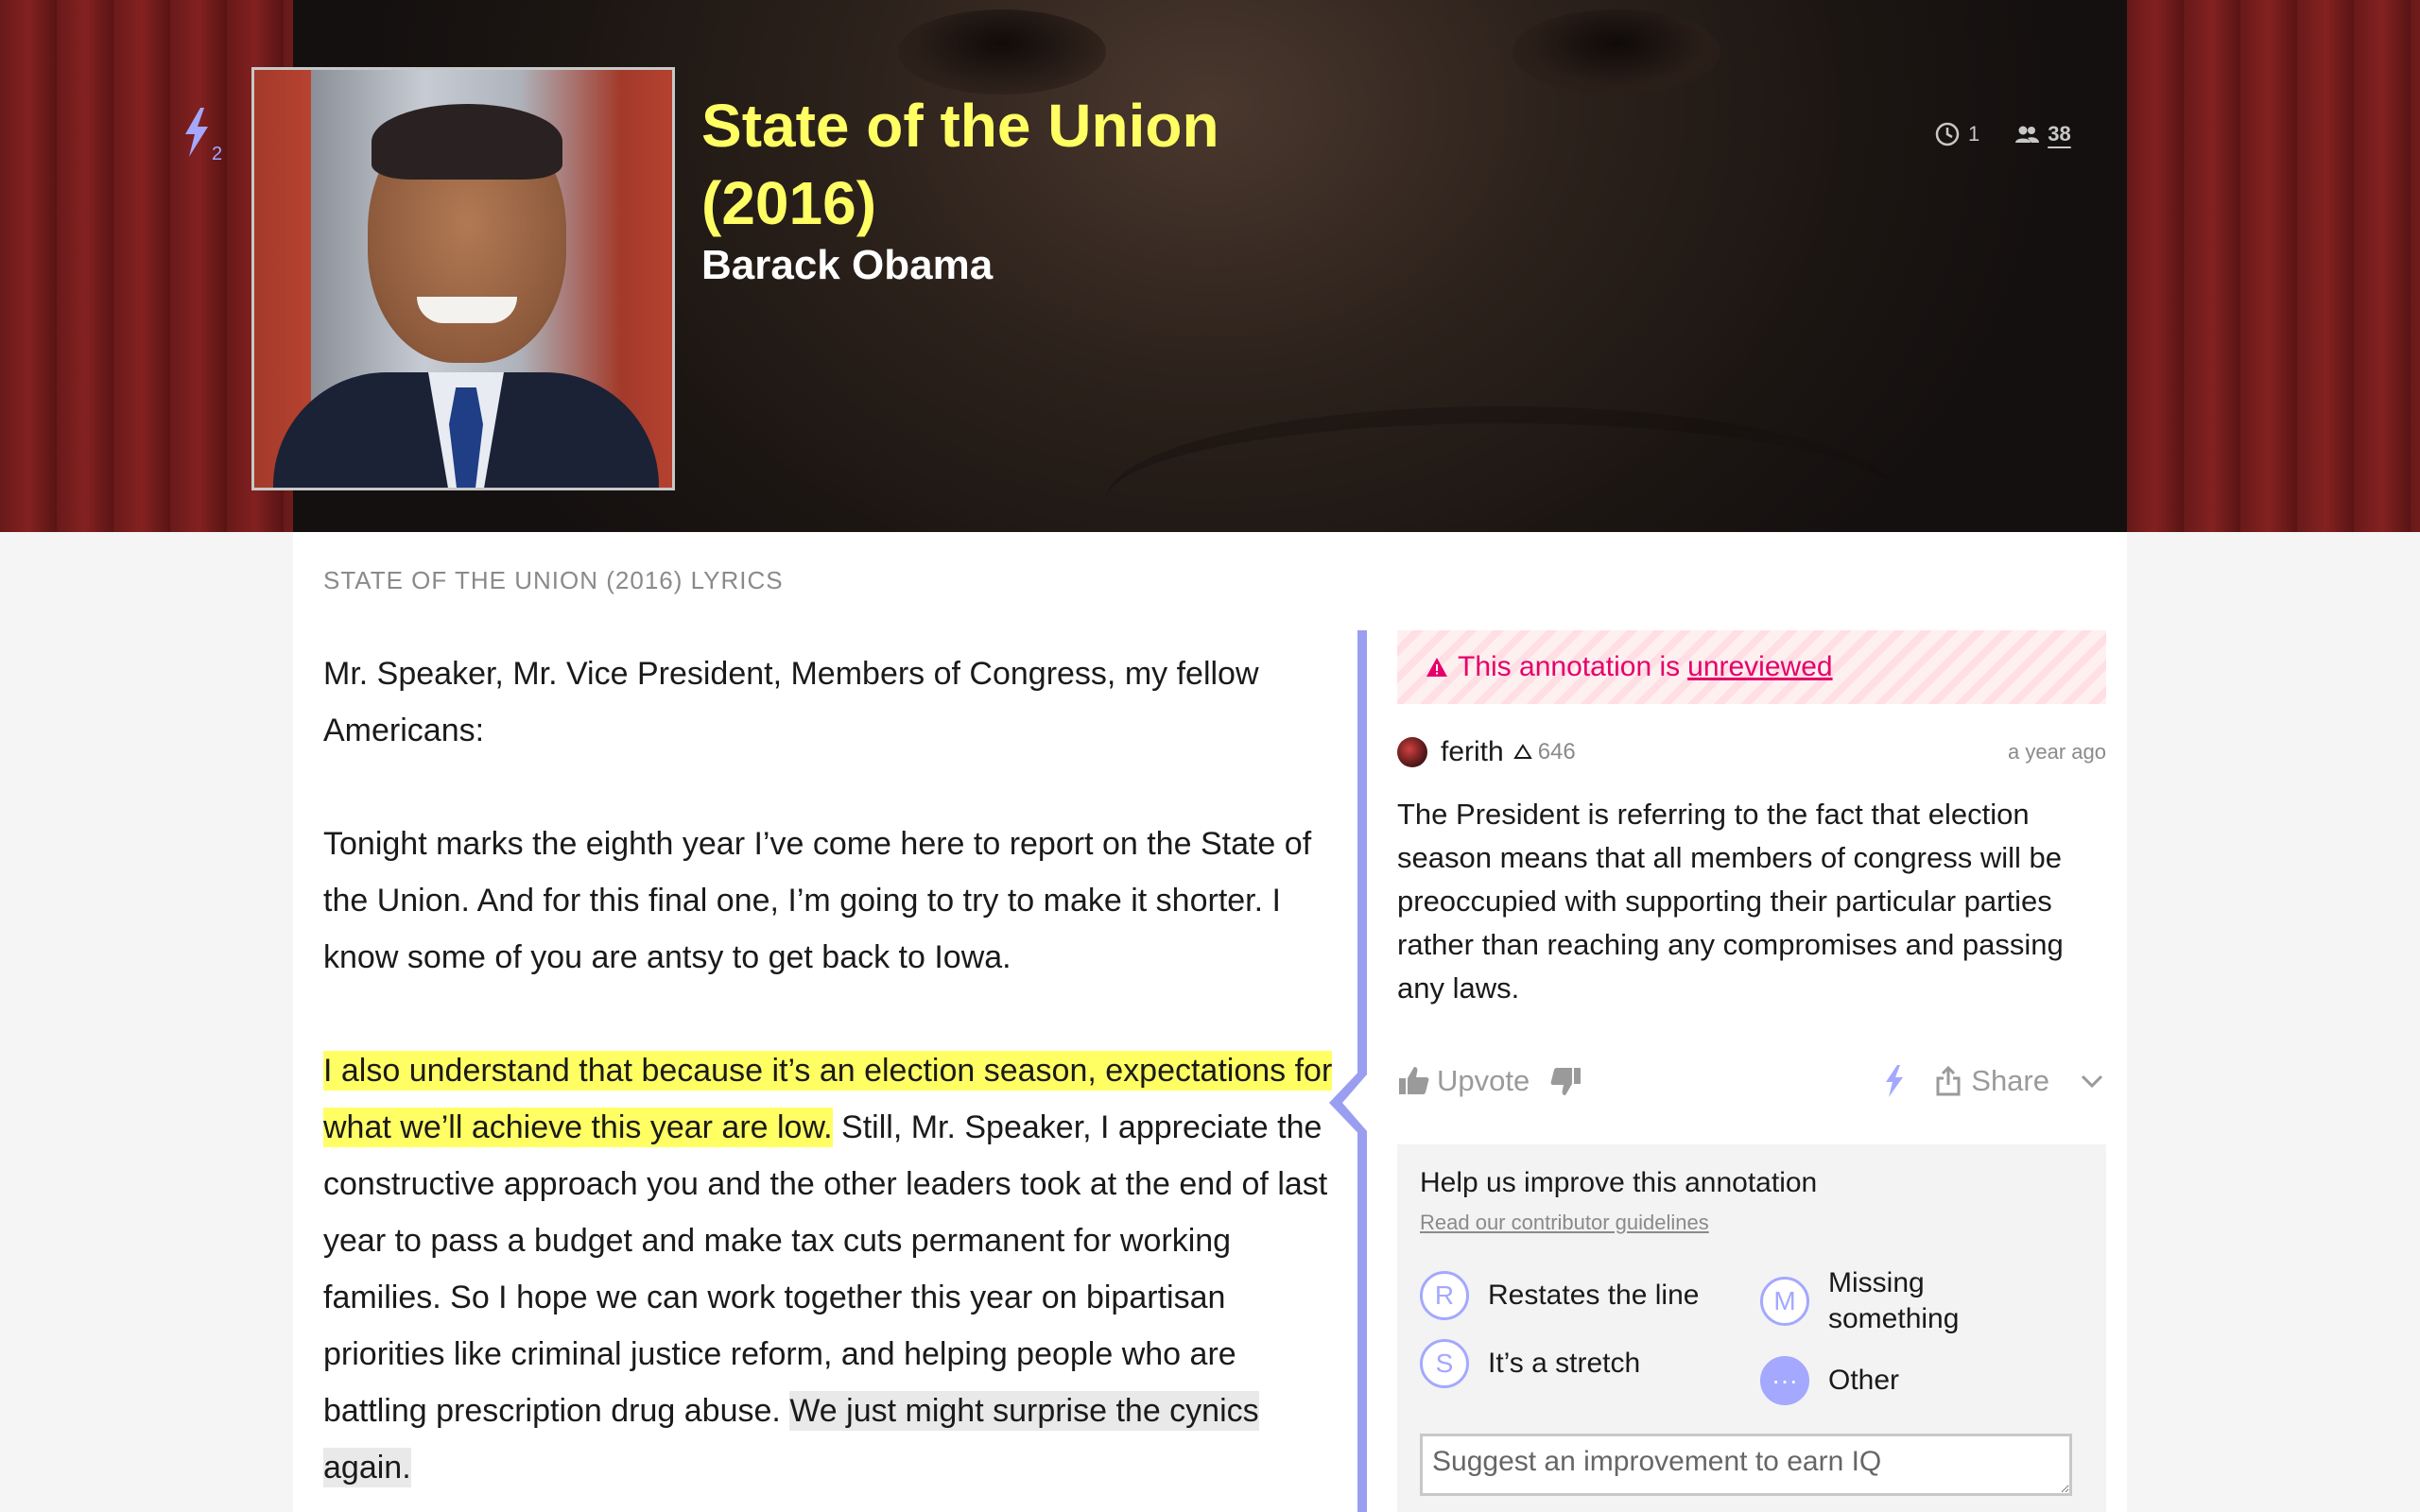 The height and width of the screenshot is (1512, 2420). I want to click on header-stats: 1 38, so click(2019, 134).